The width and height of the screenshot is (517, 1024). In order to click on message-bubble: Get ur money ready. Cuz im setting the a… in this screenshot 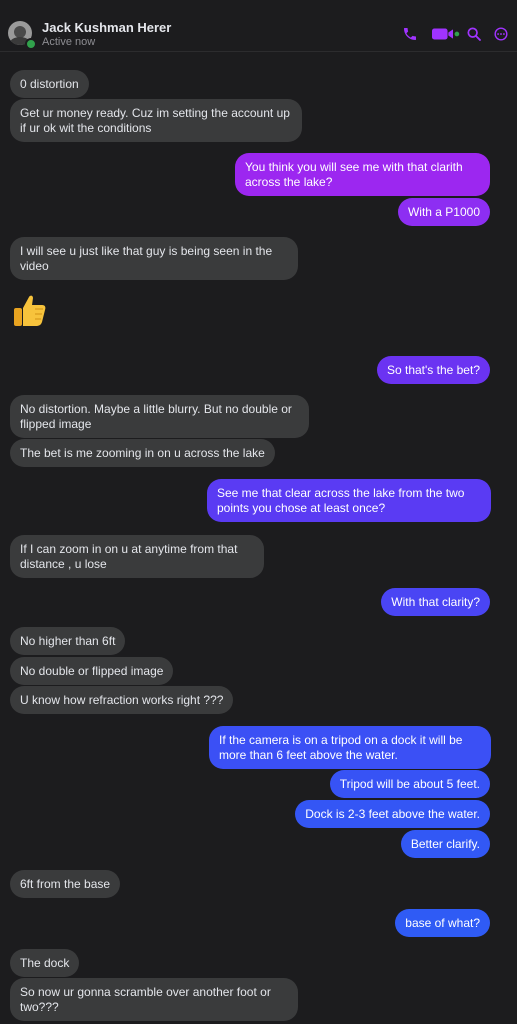, I will do `click(156, 120)`.